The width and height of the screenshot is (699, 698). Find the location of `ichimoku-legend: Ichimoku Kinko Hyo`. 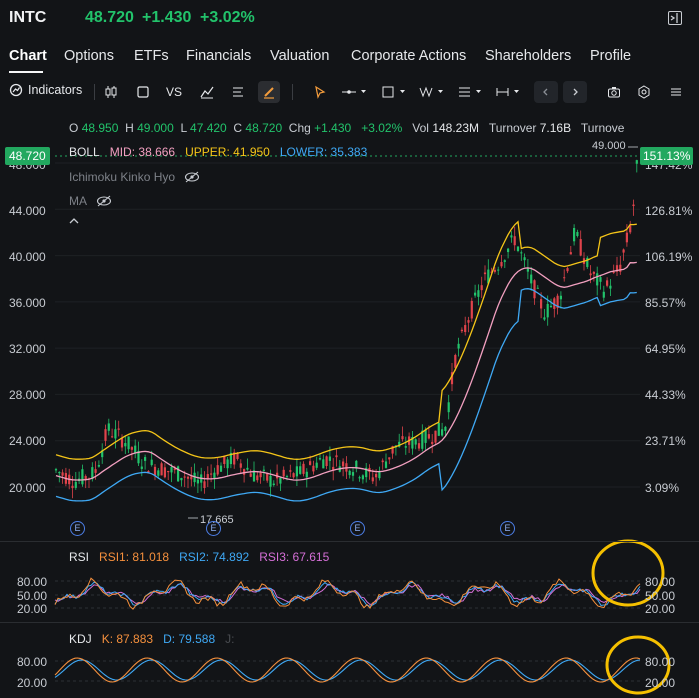

ichimoku-legend: Ichimoku Kinko Hyo is located at coordinates (134, 176).